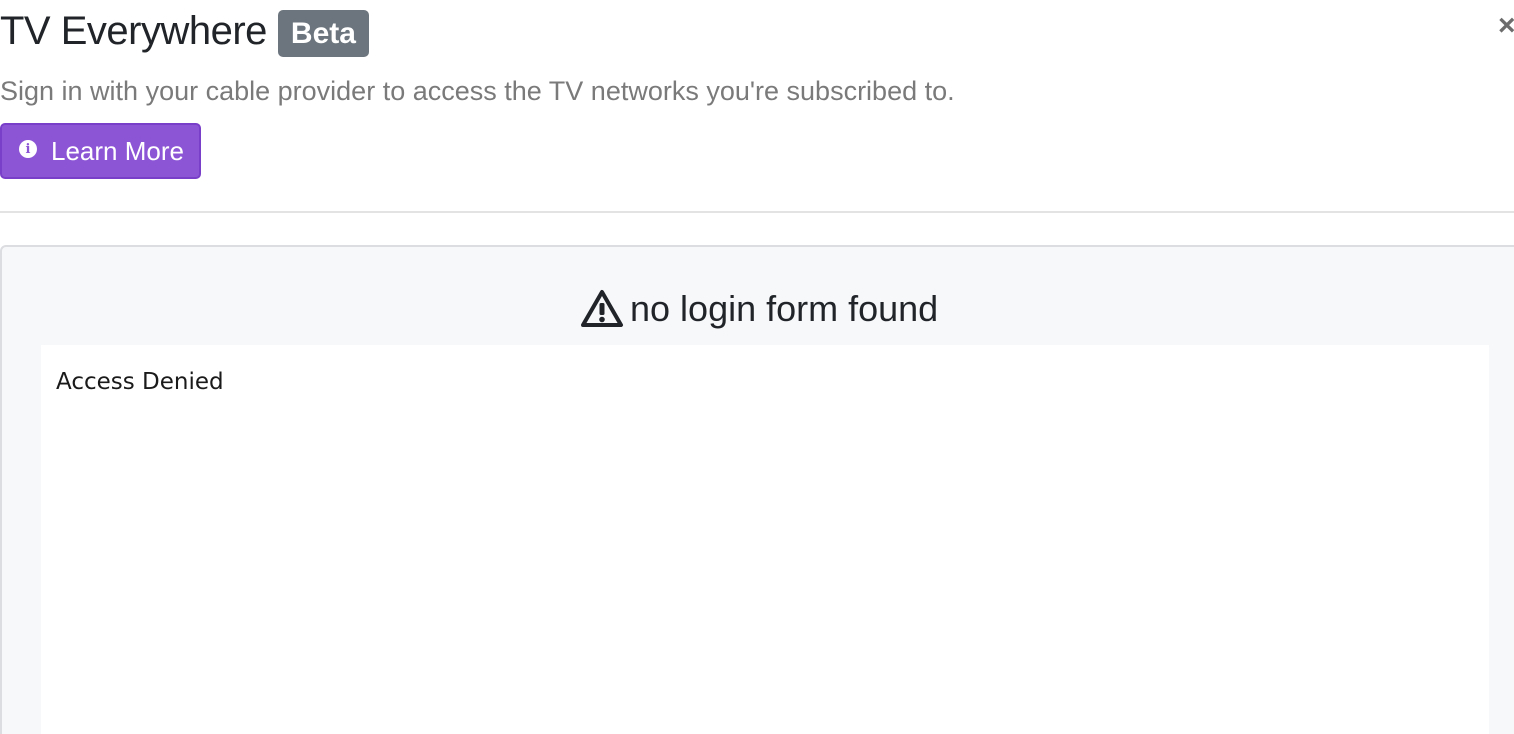  Describe the element at coordinates (1506, 26) in the screenshot. I see `close-icon: ×` at that location.